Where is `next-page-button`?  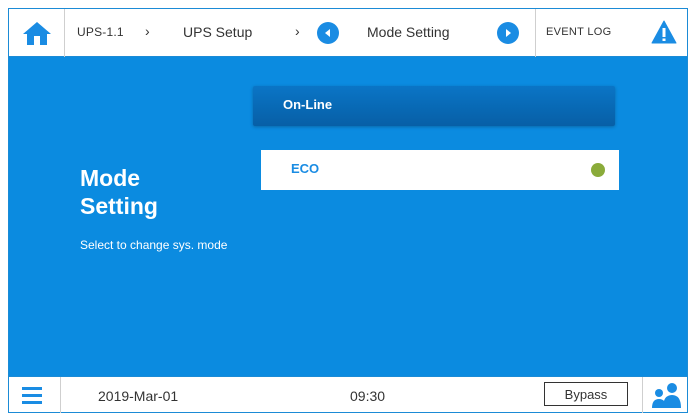 next-page-button is located at coordinates (508, 33).